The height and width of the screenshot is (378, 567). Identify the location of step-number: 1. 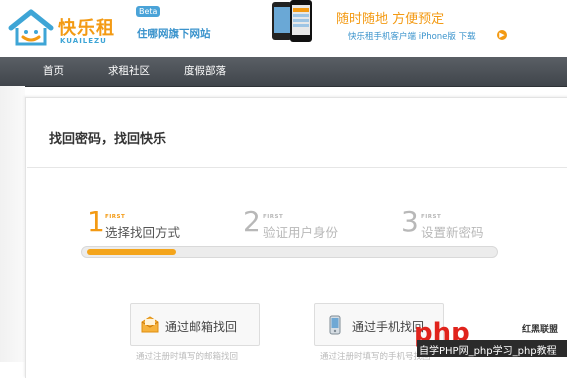
(96, 221).